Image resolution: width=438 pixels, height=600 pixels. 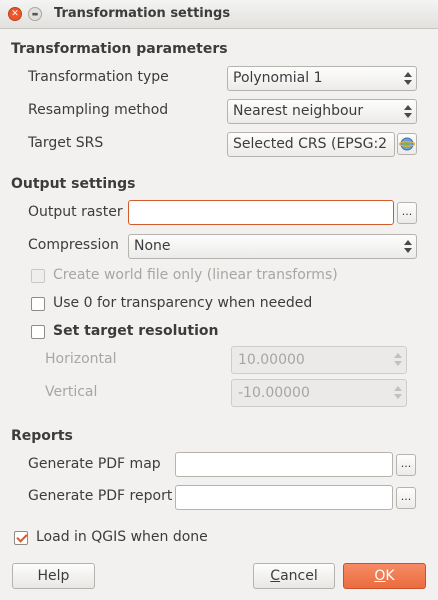 What do you see at coordinates (183, 303) in the screenshot?
I see `transparency-label: Use 0 for transparency when needed` at bounding box center [183, 303].